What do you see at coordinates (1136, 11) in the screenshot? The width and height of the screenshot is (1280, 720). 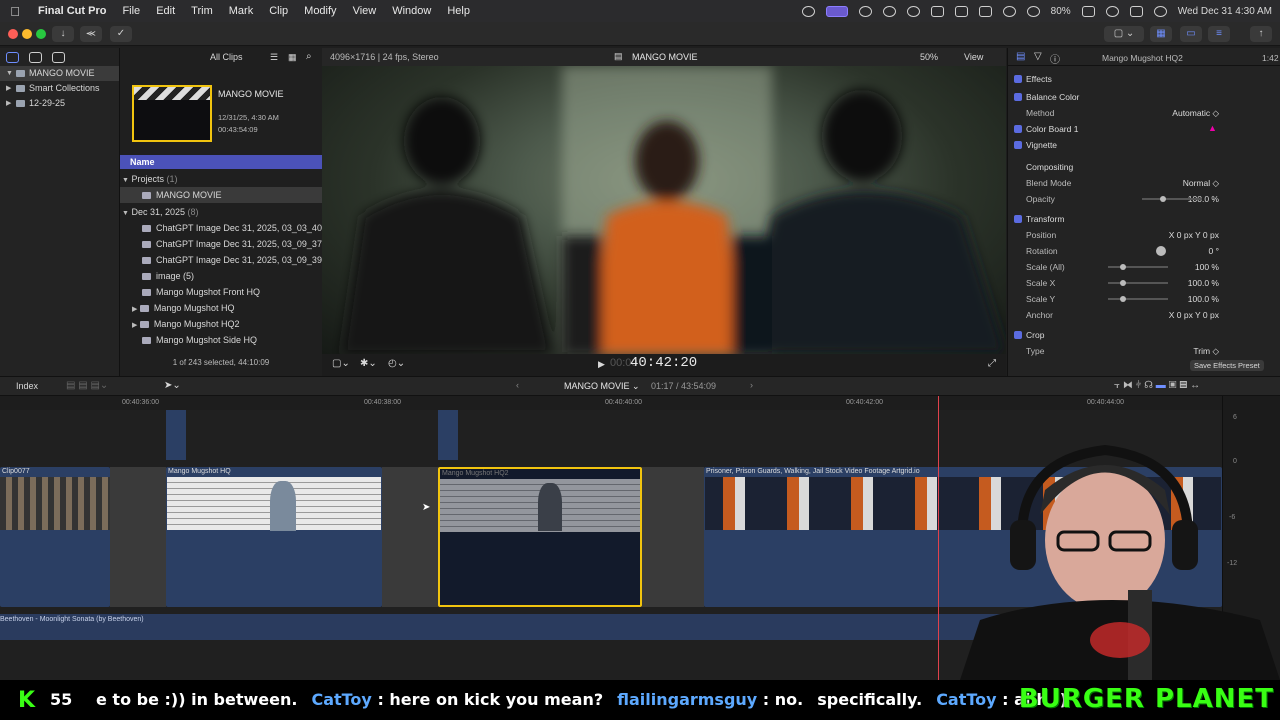 I see `control-center-icon` at bounding box center [1136, 11].